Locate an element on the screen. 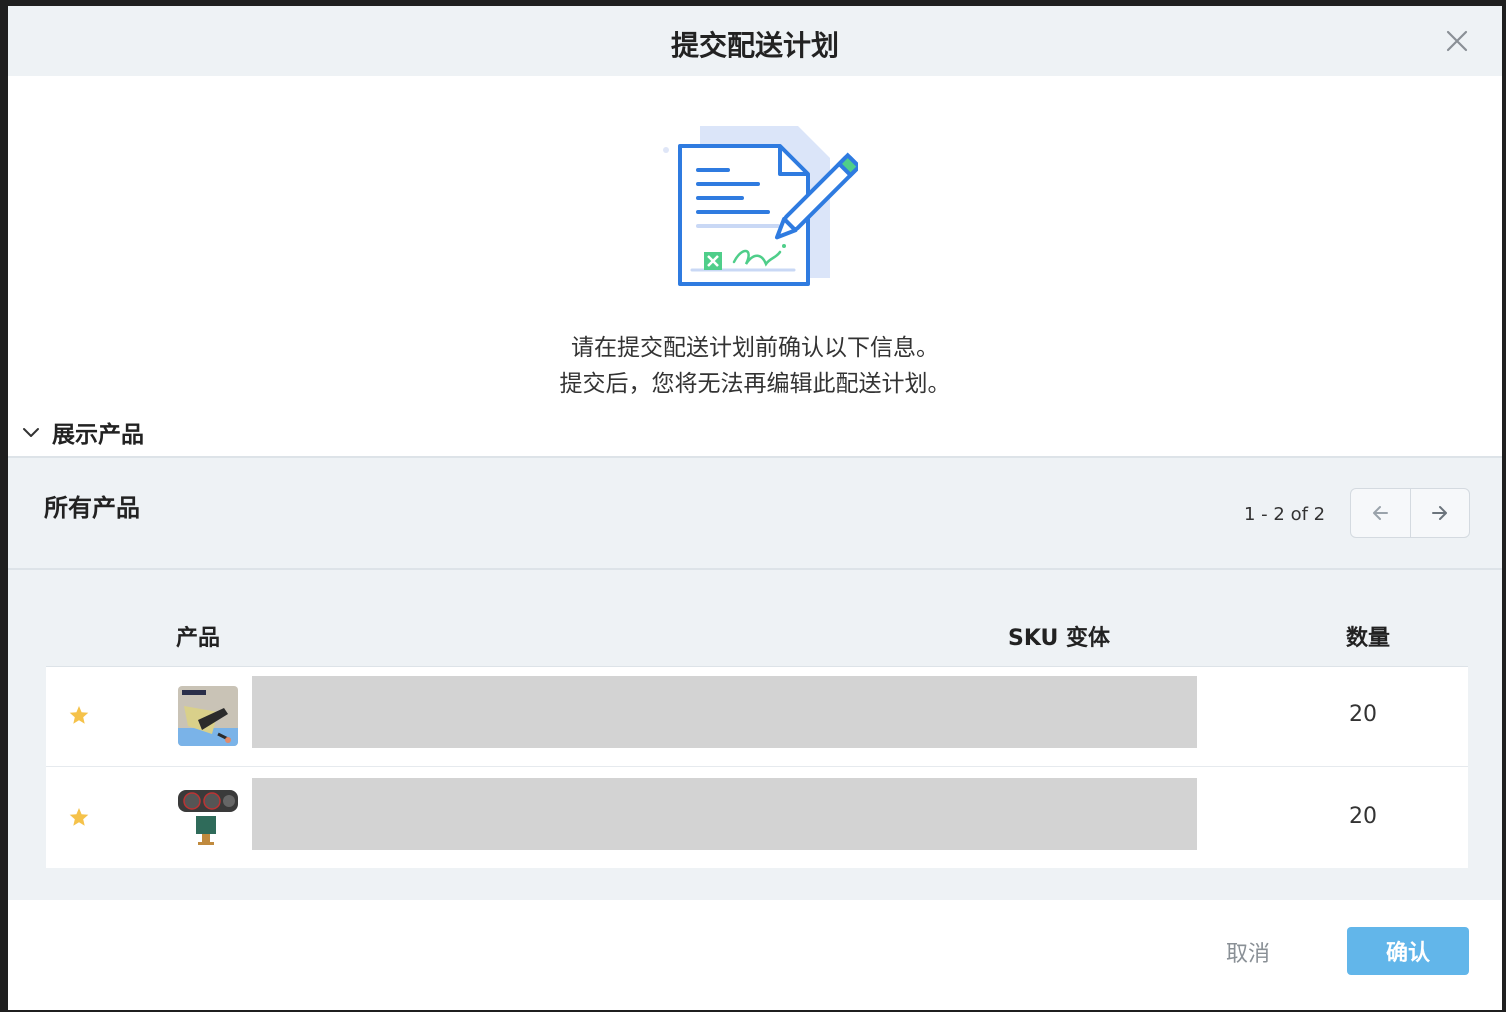 The height and width of the screenshot is (1012, 1506). arrow-right-icon is located at coordinates (1439, 513).